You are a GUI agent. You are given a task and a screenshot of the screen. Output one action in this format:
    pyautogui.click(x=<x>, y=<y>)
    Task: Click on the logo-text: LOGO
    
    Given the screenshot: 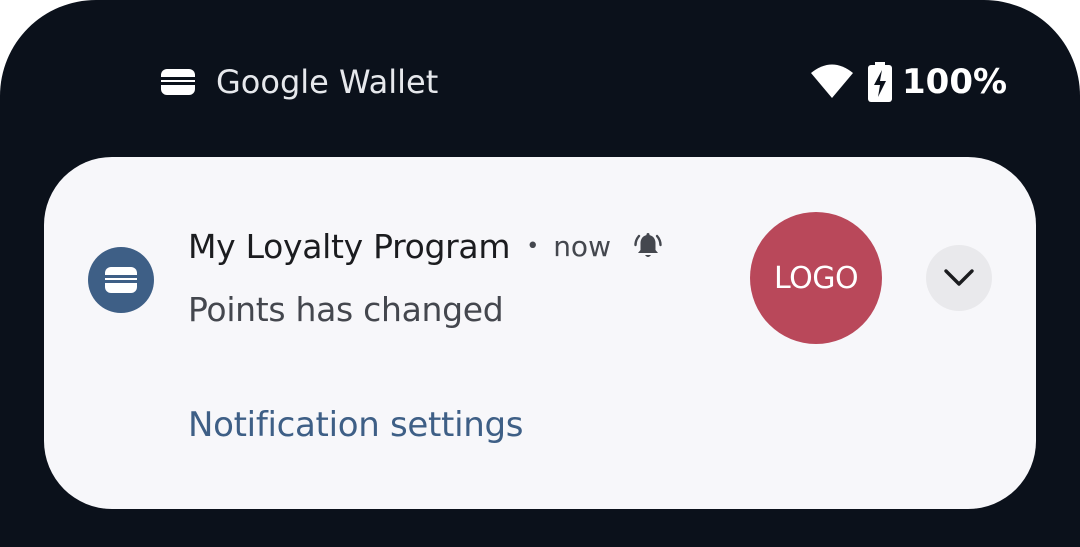 What is the action you would take?
    pyautogui.click(x=816, y=278)
    